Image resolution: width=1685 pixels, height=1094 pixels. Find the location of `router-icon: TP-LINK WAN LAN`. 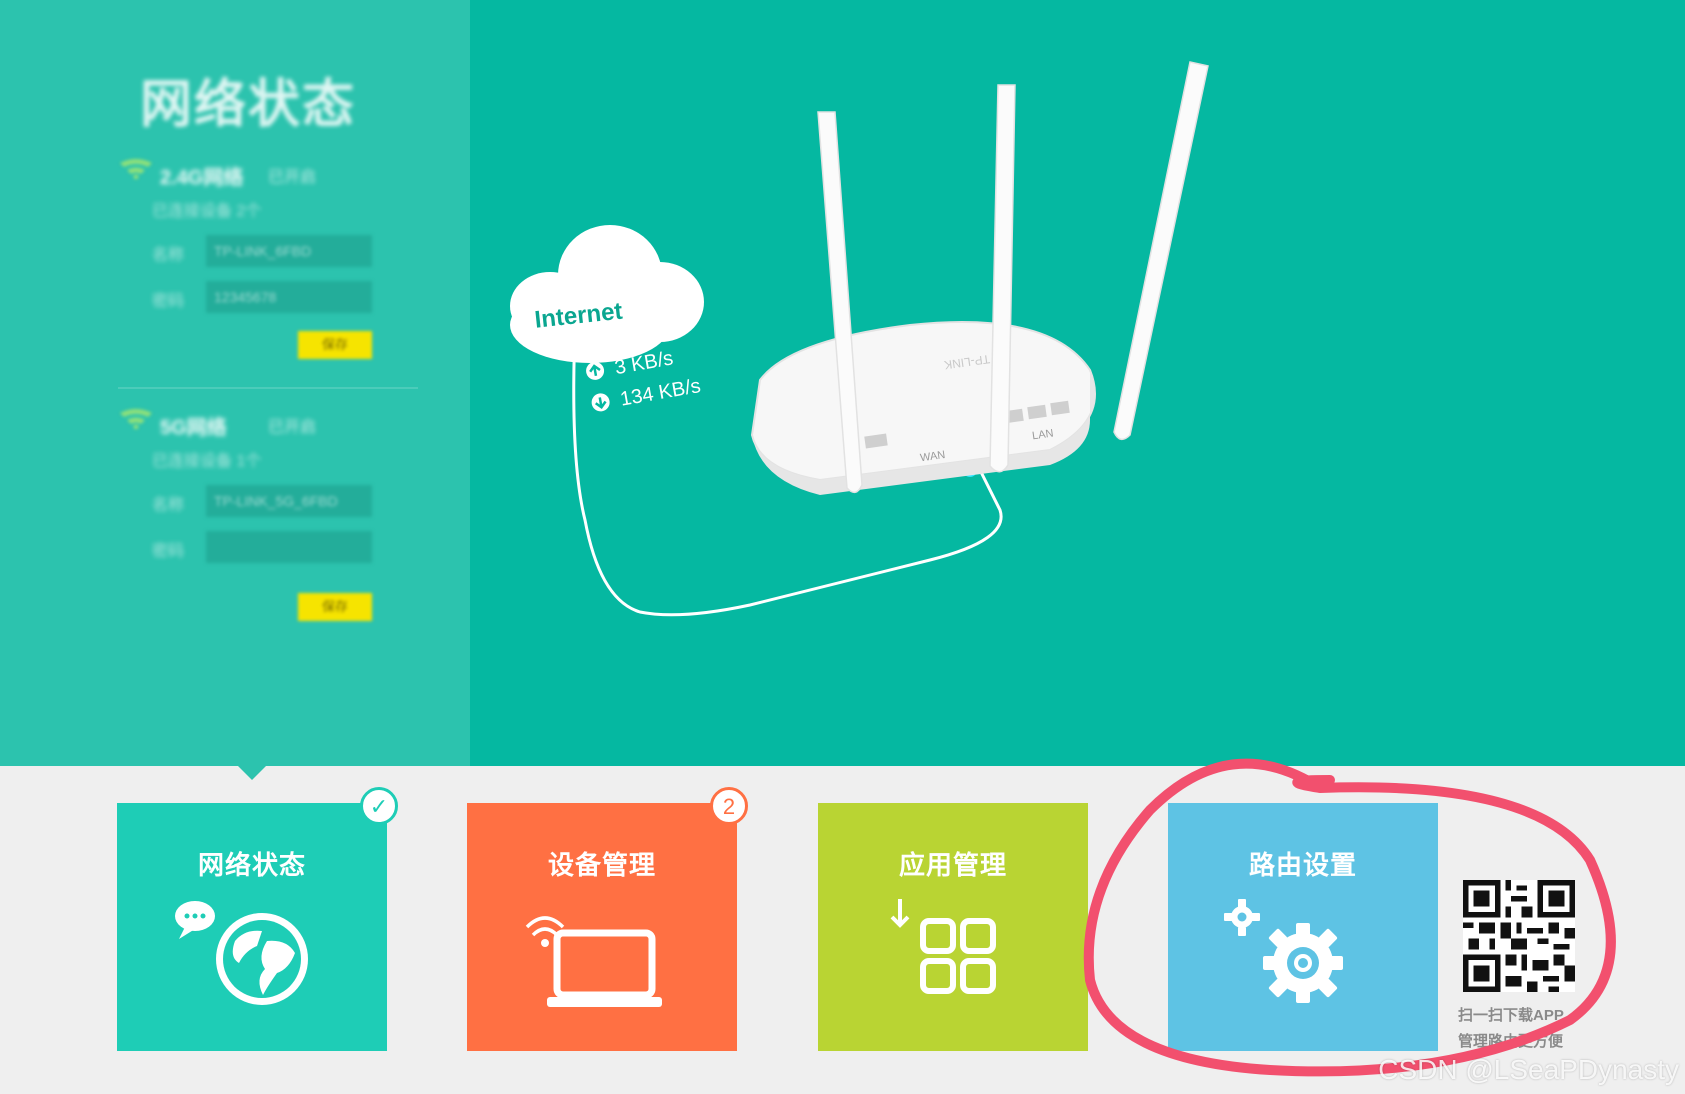

router-icon: TP-LINK WAN LAN is located at coordinates (979, 278).